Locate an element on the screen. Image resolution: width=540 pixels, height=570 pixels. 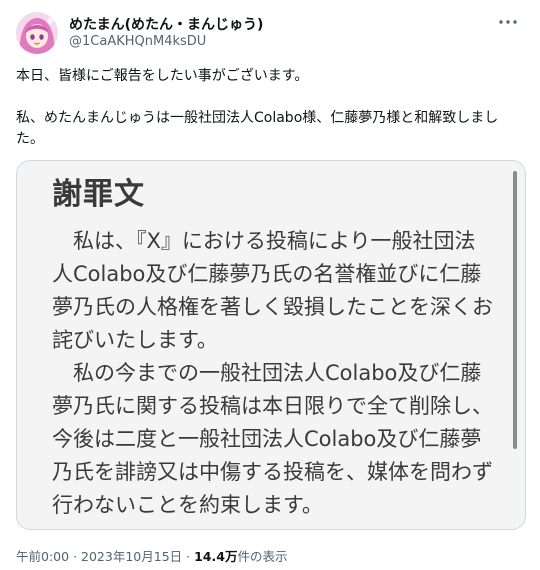
avatar-image is located at coordinates (37, 33).